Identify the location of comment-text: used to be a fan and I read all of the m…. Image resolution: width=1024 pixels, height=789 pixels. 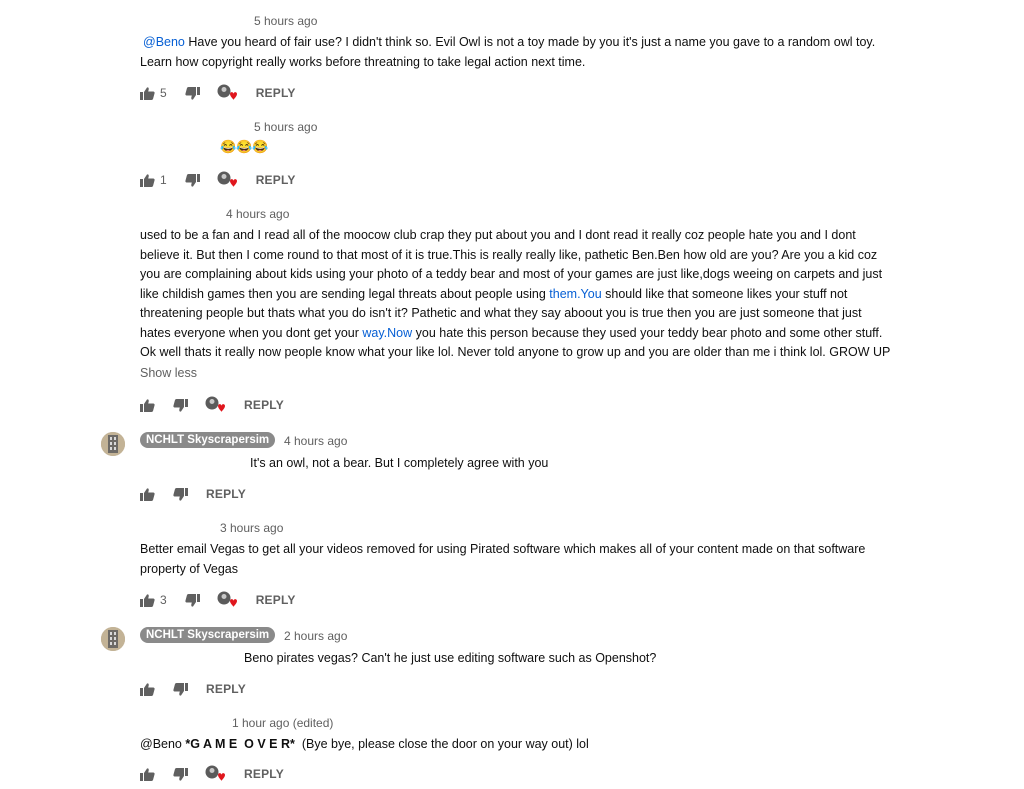
(575, 294).